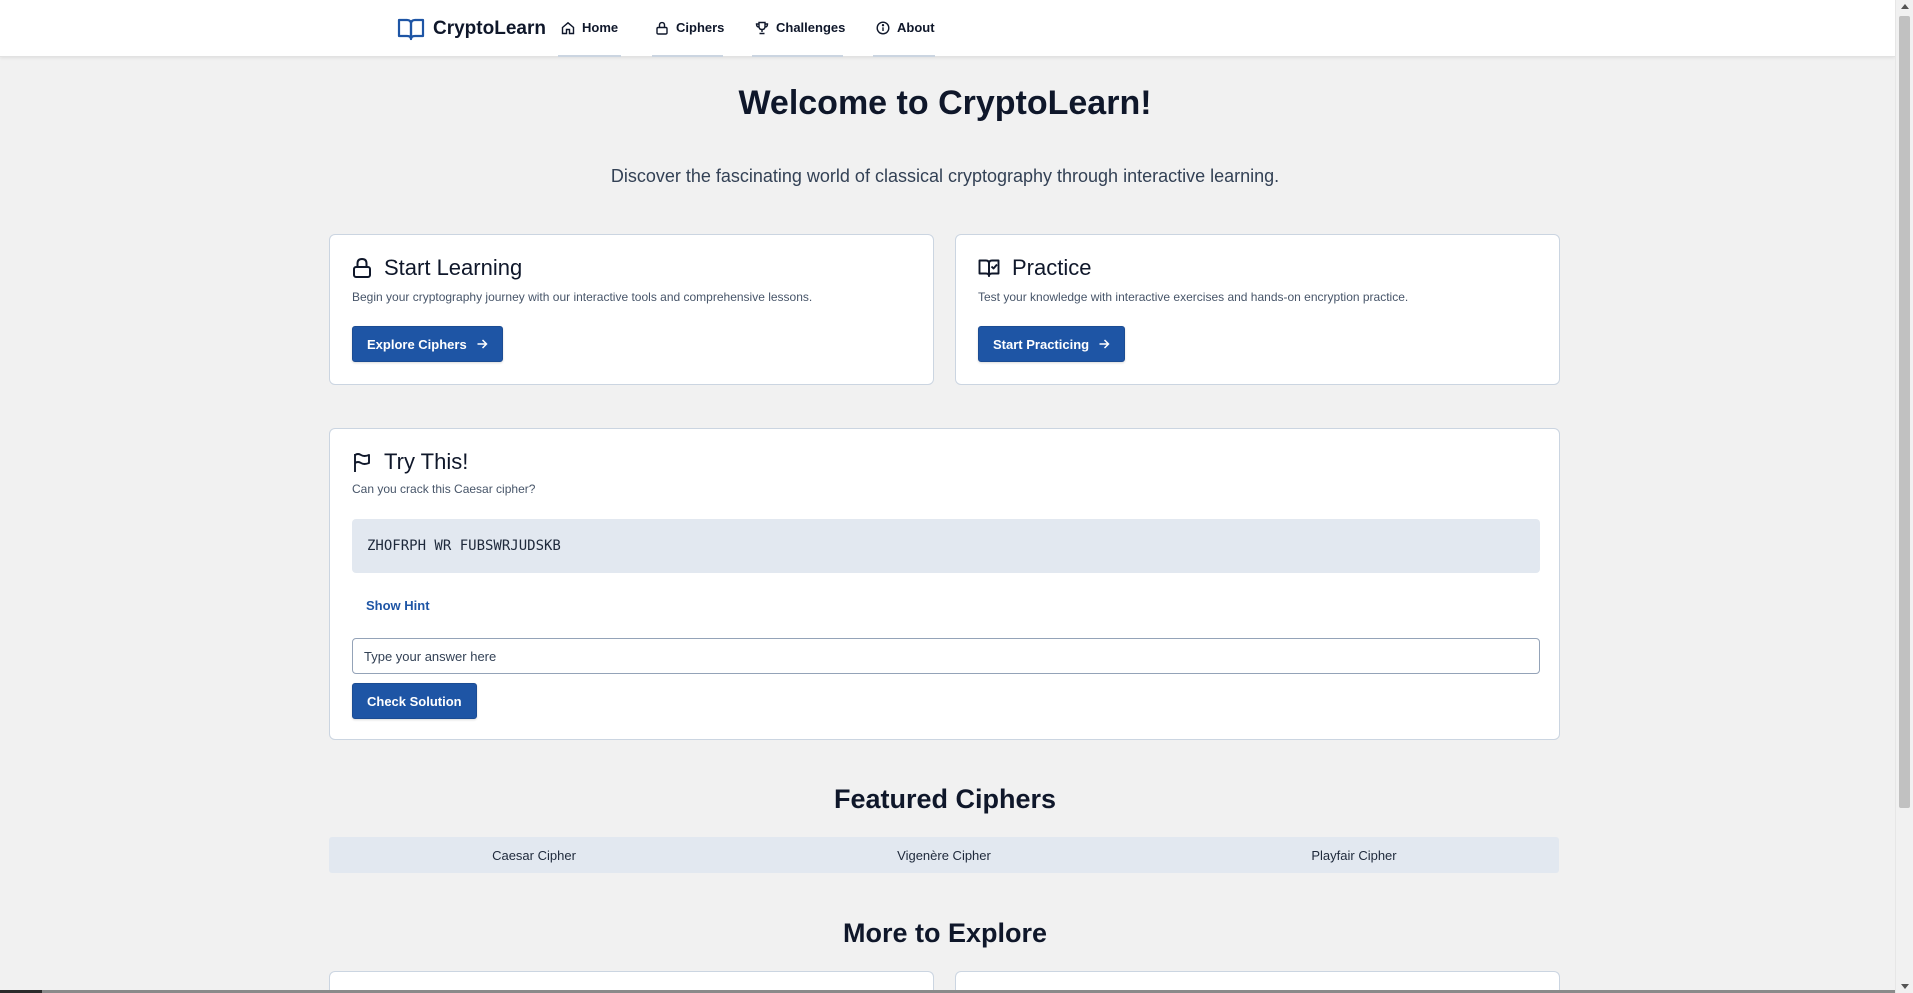  I want to click on scrollbar-thumb, so click(1904, 412).